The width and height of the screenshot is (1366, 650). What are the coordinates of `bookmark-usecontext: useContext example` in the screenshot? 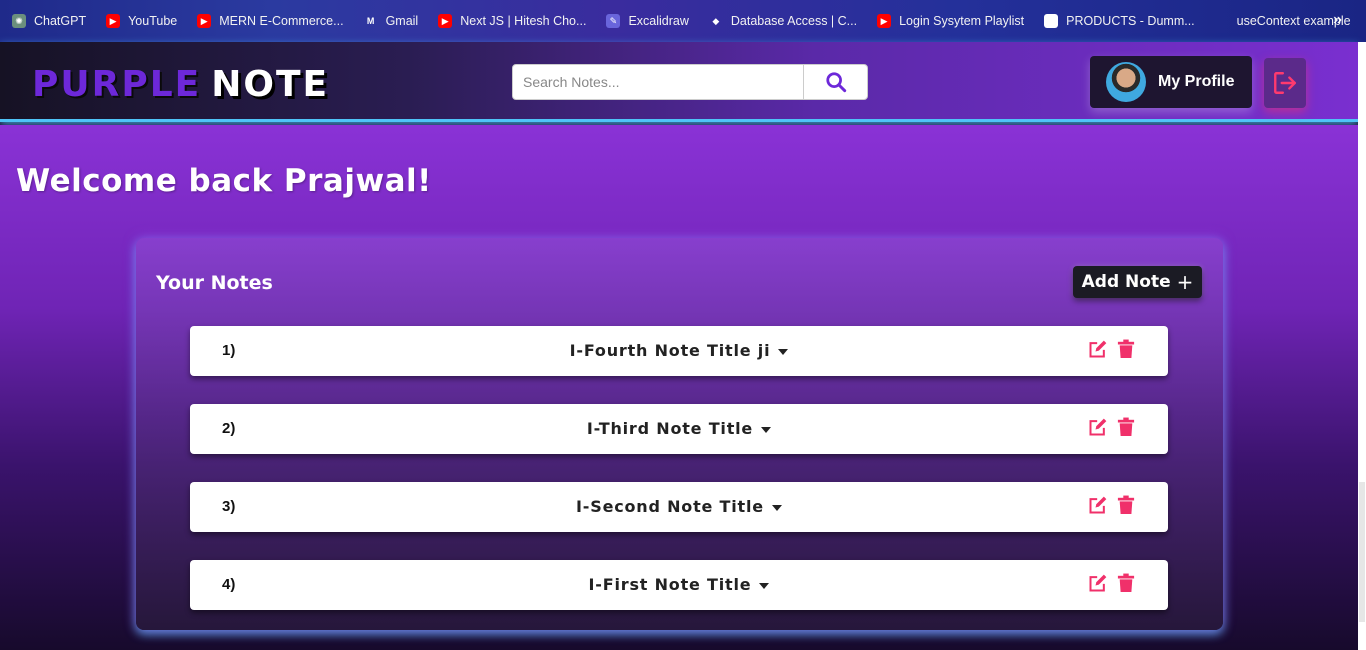 It's located at (1283, 21).